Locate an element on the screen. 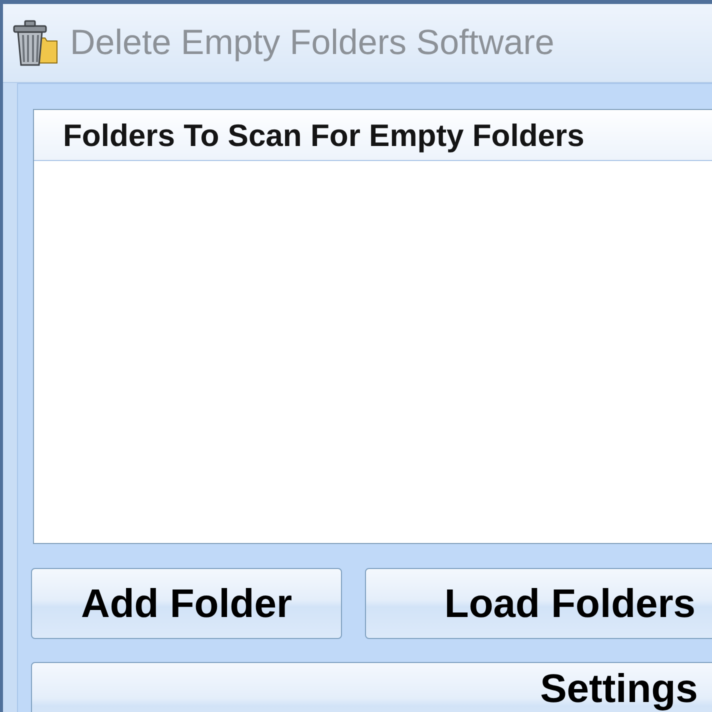  action-button: Add Folder is located at coordinates (186, 603).